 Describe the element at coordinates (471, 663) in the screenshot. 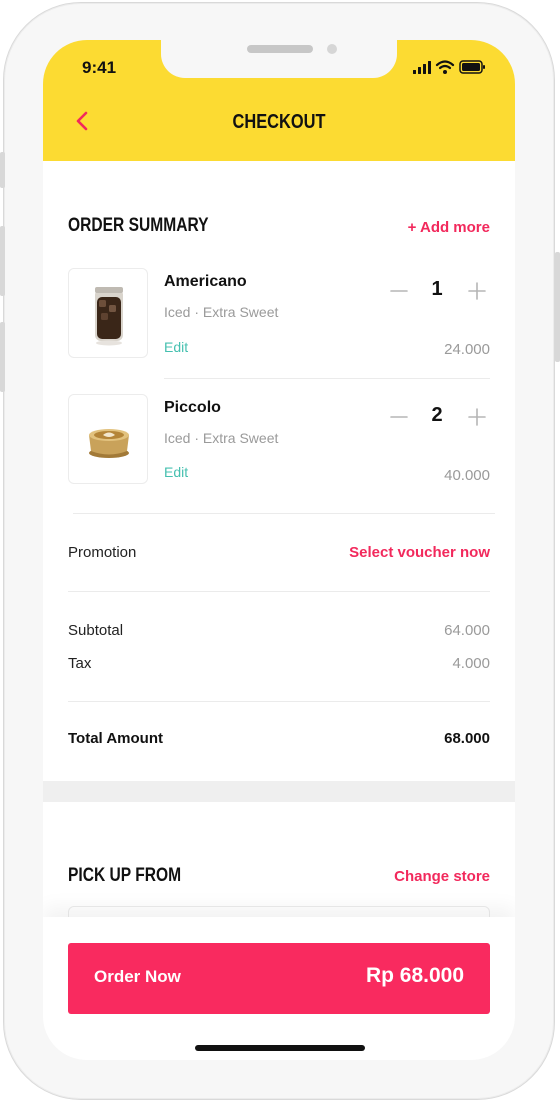

I see `tax-value: 4.000` at that location.